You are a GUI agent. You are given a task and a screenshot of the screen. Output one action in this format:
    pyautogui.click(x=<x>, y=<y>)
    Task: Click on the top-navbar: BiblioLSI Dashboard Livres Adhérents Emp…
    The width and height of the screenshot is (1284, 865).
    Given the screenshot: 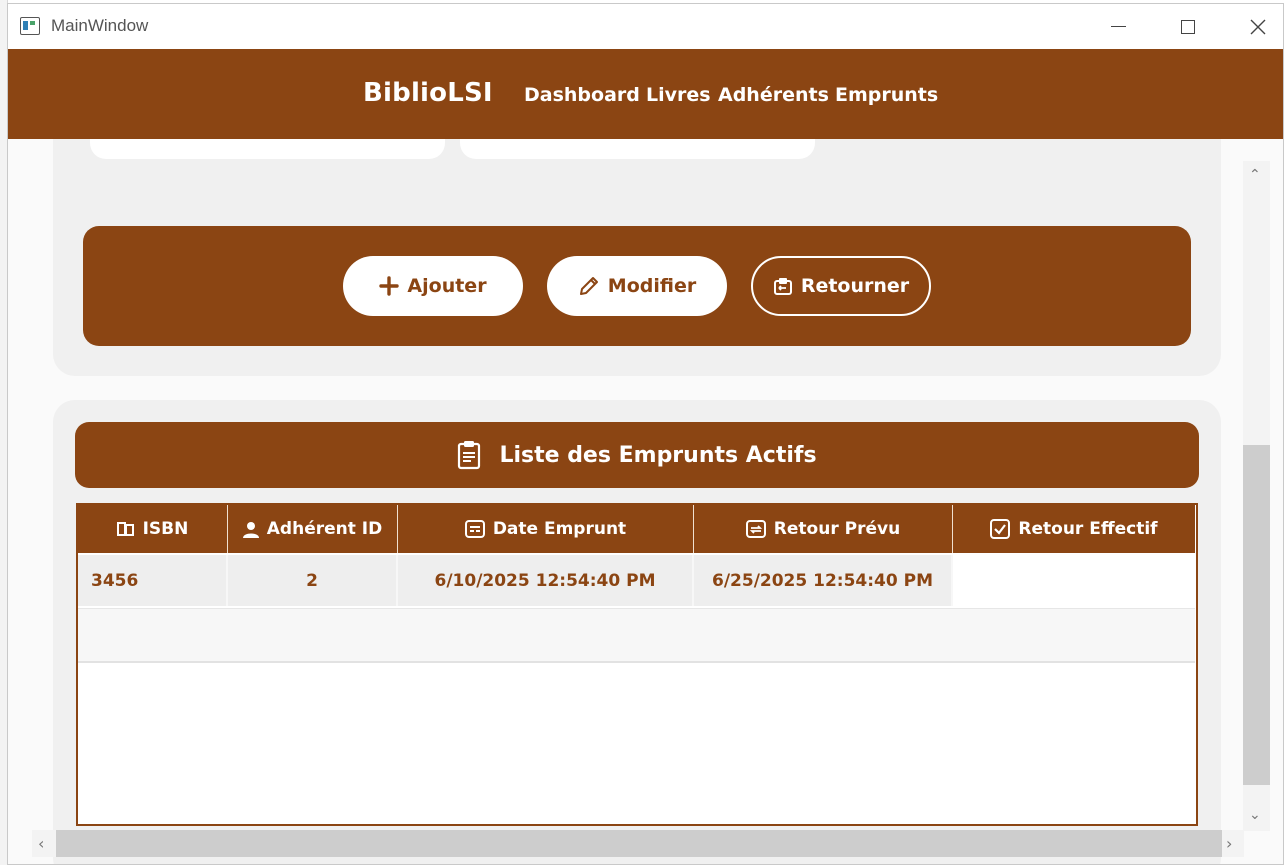 What is the action you would take?
    pyautogui.click(x=645, y=94)
    